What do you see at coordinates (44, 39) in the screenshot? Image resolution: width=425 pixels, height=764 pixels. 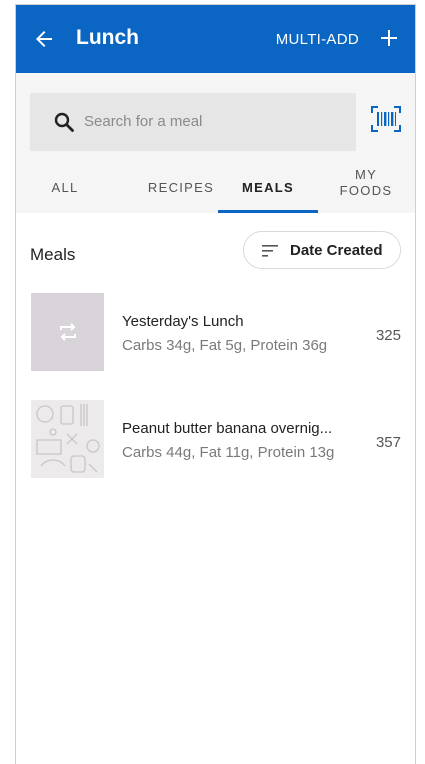 I see `back-arrow-icon` at bounding box center [44, 39].